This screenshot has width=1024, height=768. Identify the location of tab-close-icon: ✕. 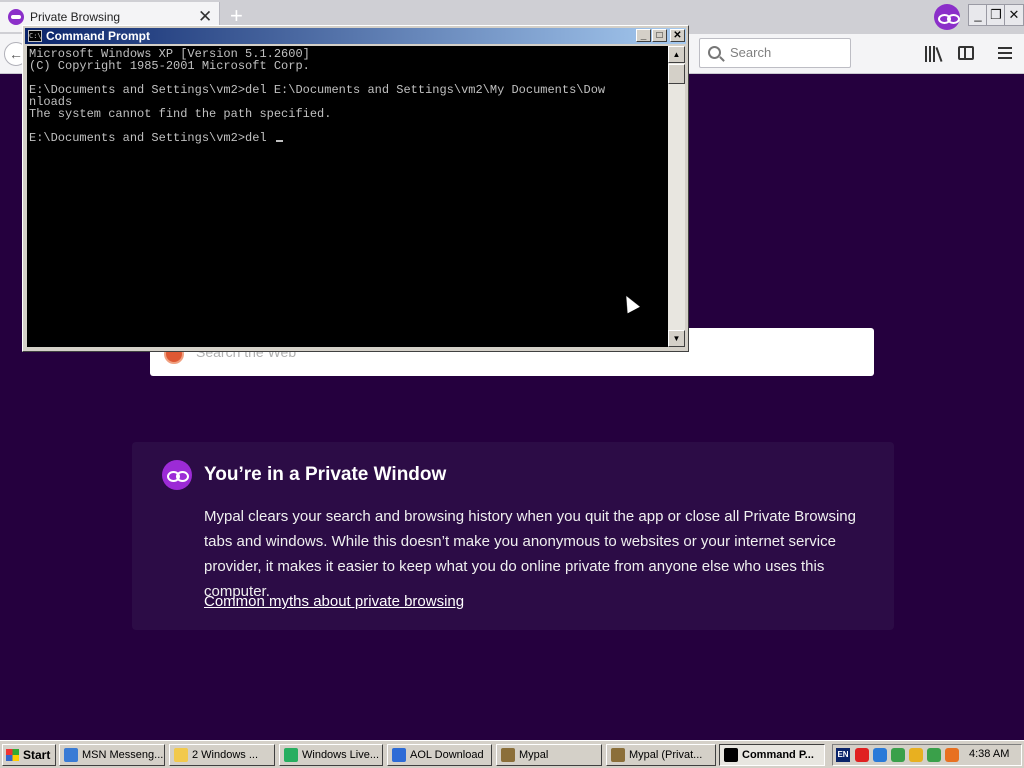
(205, 17).